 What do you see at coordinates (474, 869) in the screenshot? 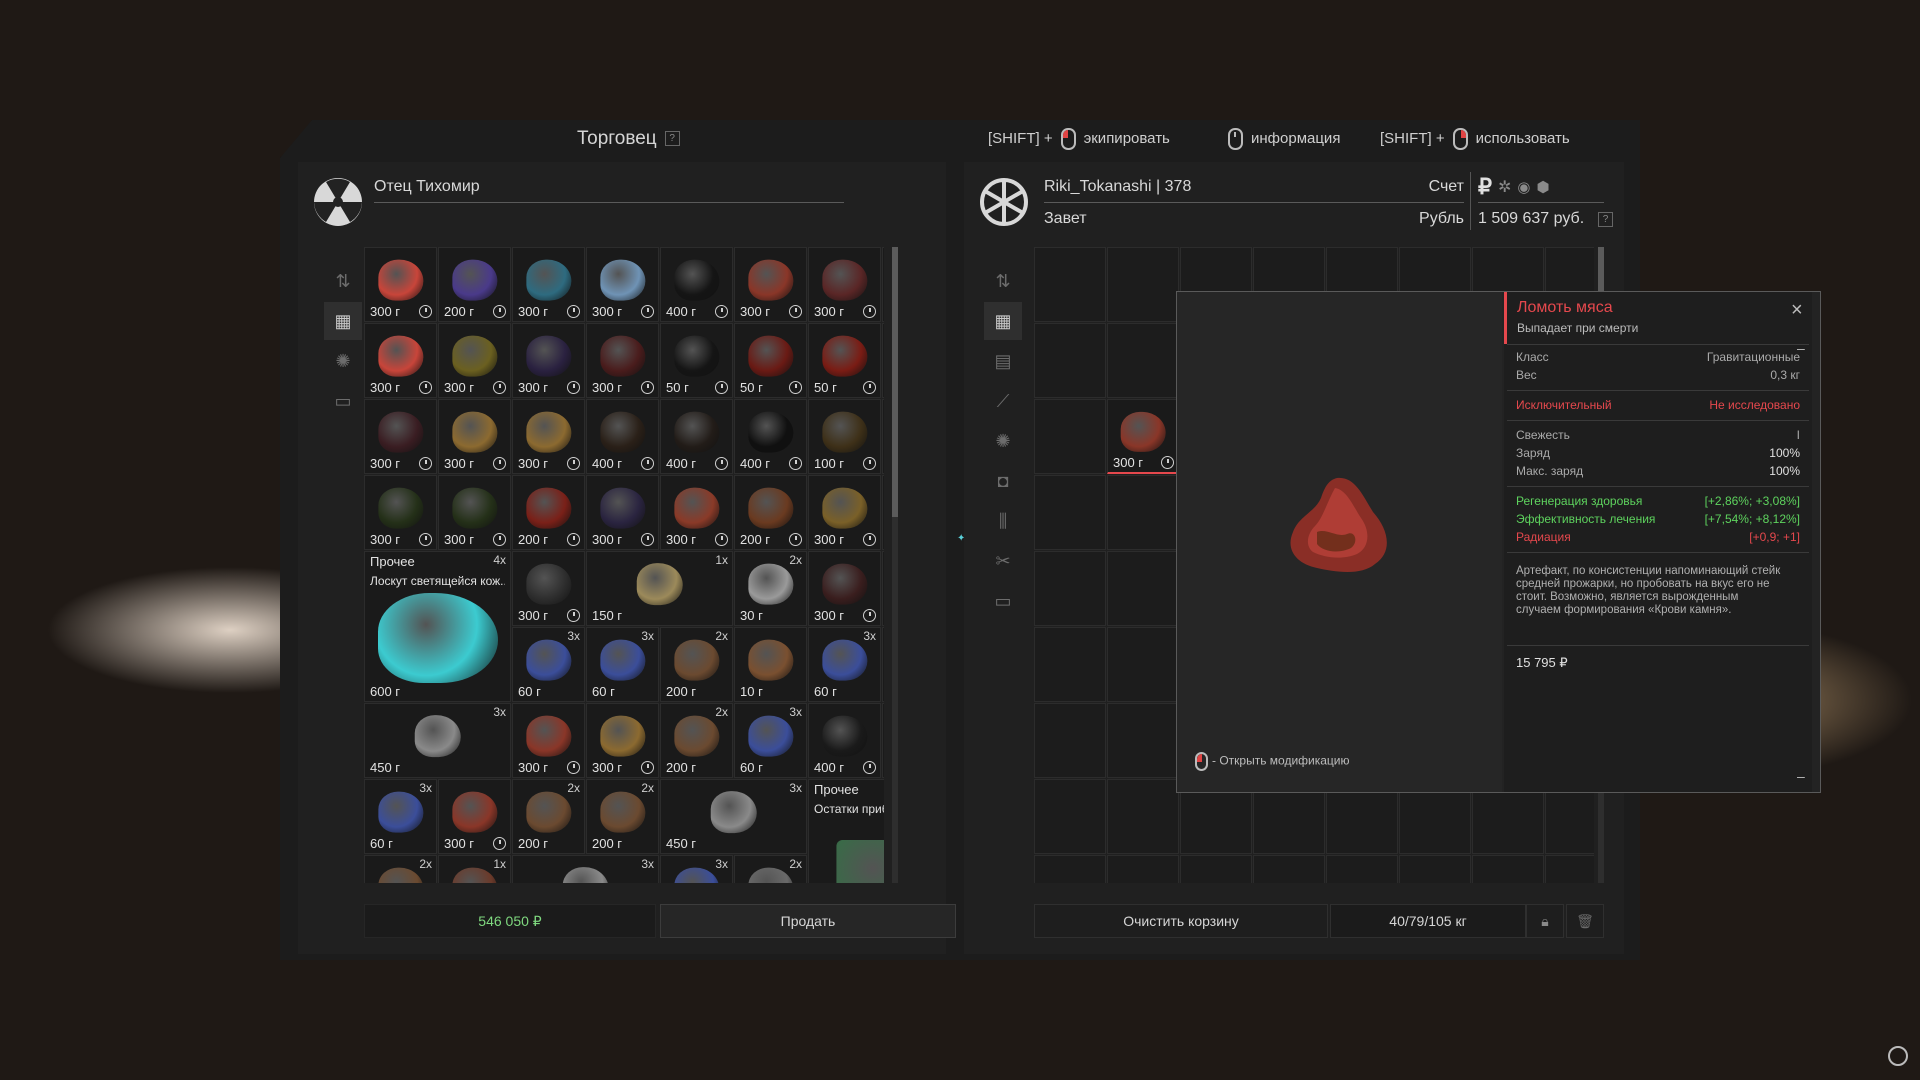
I see `inventory-item: 1x` at bounding box center [474, 869].